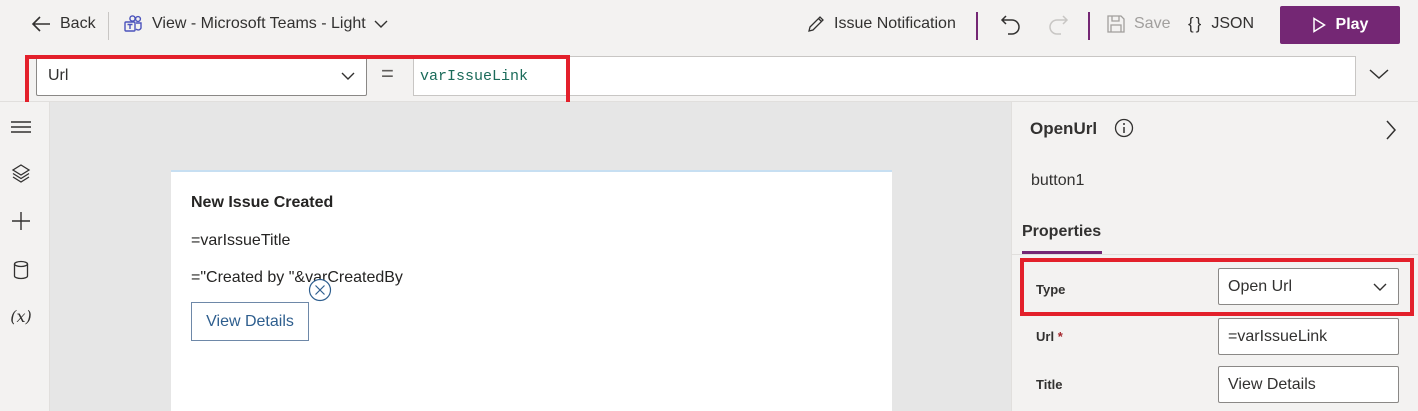  I want to click on title-input: View Details, so click(1308, 384).